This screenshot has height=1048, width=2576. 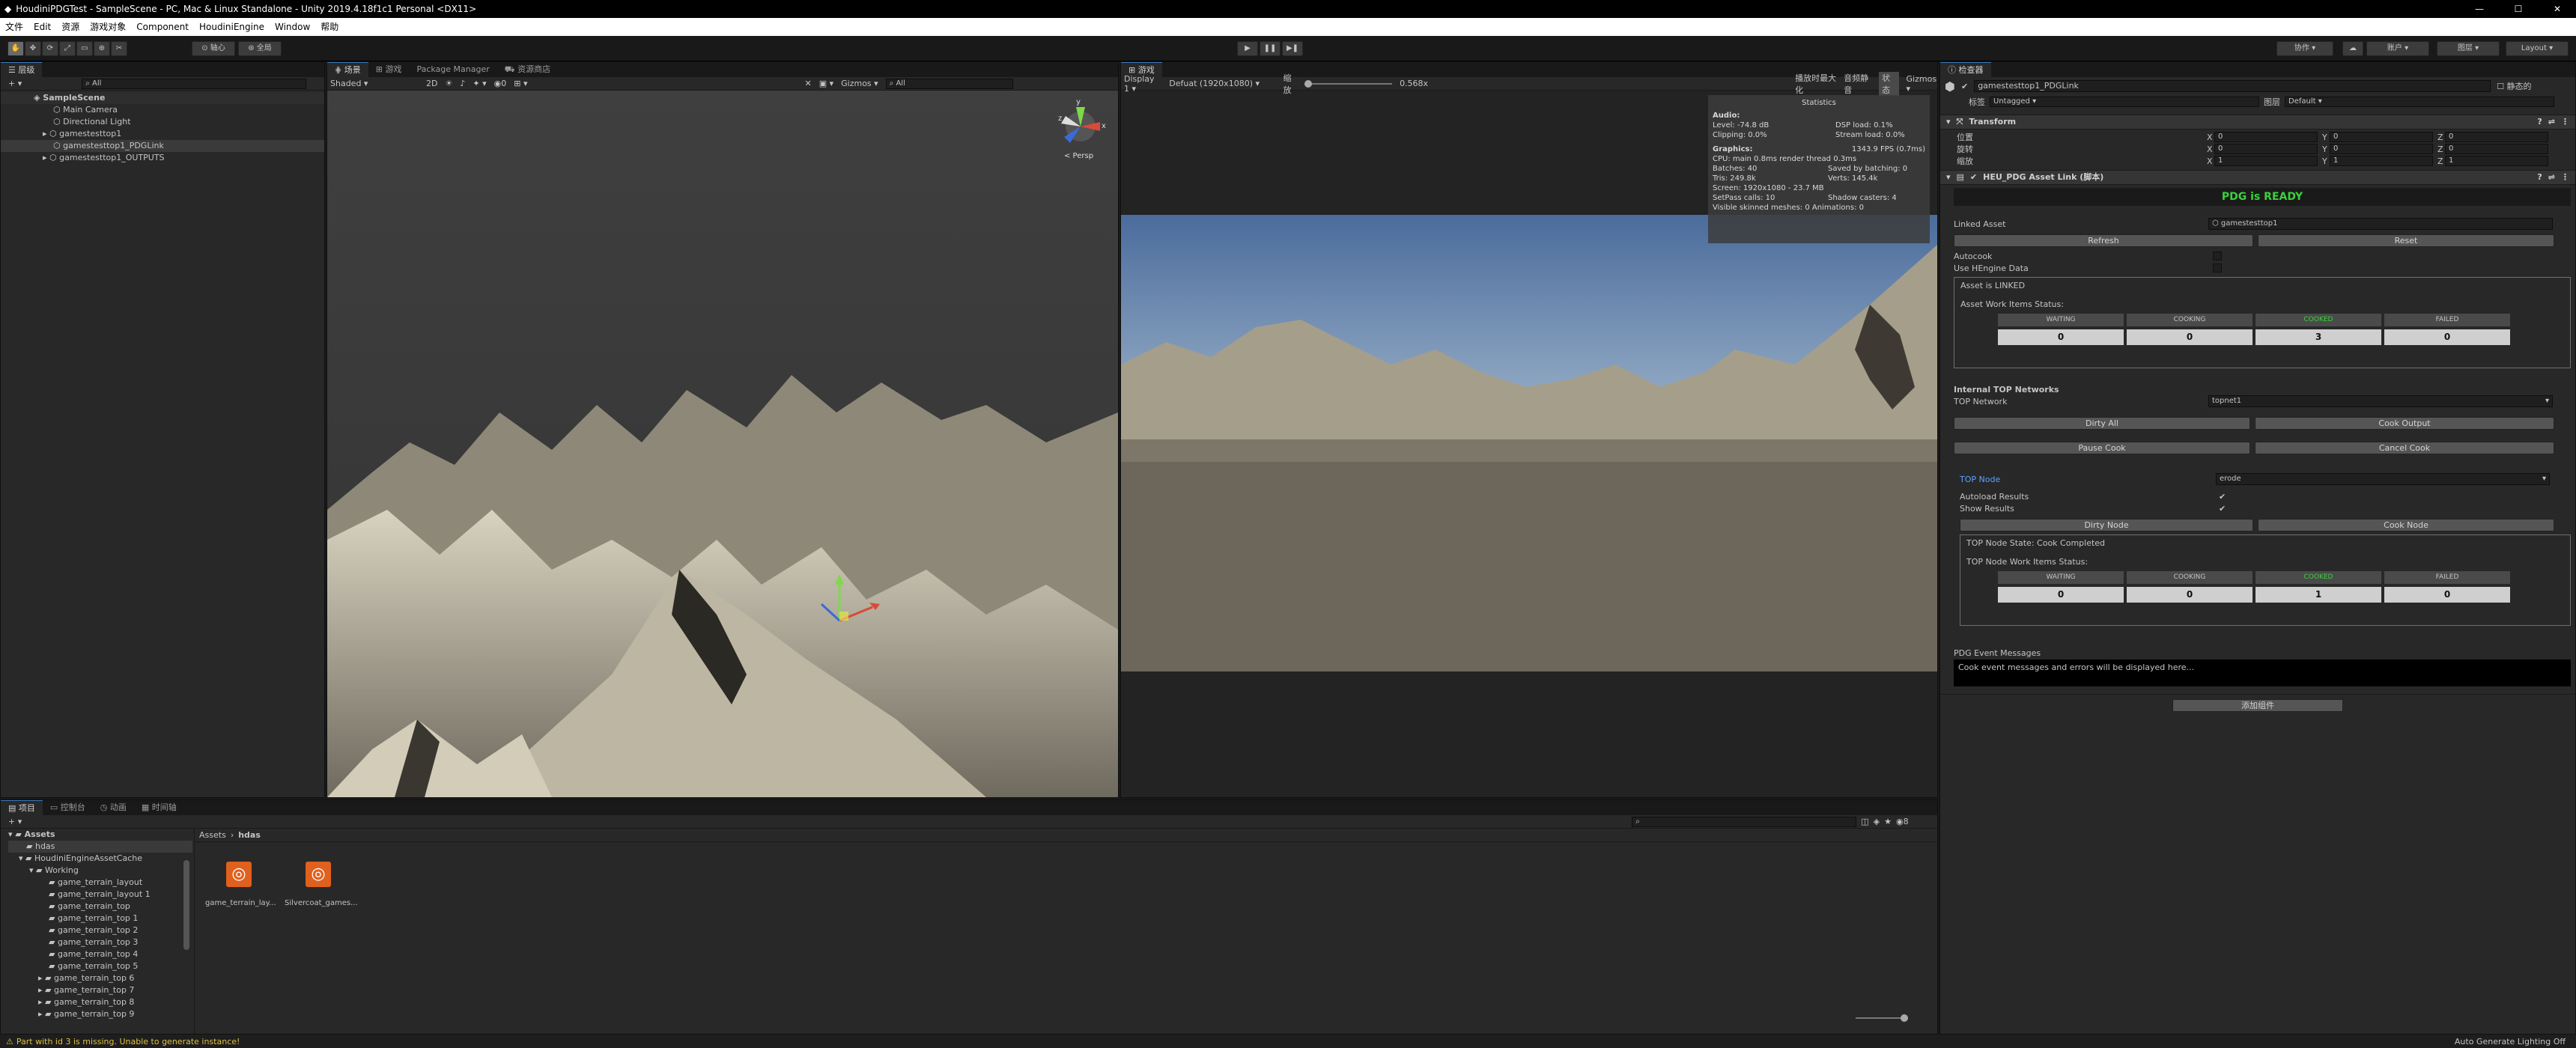 I want to click on display-dropdown: Display 1 ▾, so click(x=1142, y=84).